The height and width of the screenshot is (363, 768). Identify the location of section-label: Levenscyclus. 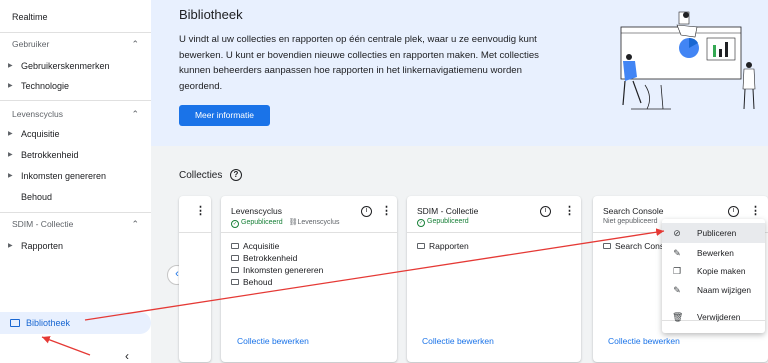
(38, 114).